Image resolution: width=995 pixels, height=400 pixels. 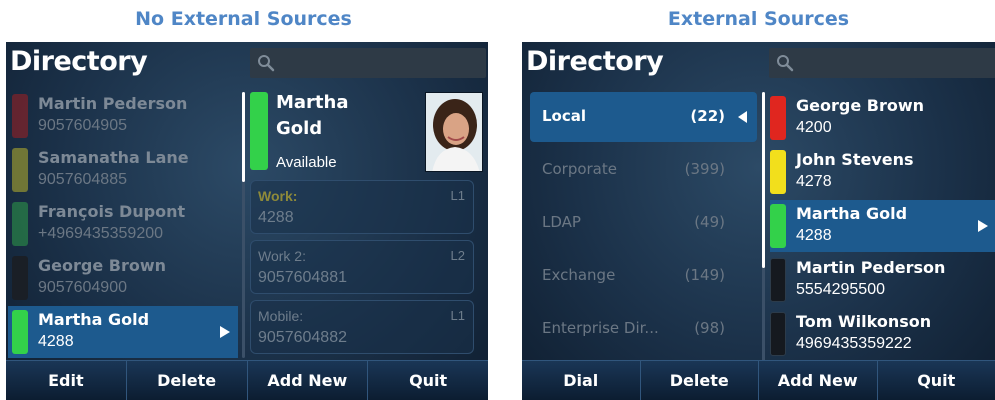 I want to click on source-count: (399), so click(x=704, y=169).